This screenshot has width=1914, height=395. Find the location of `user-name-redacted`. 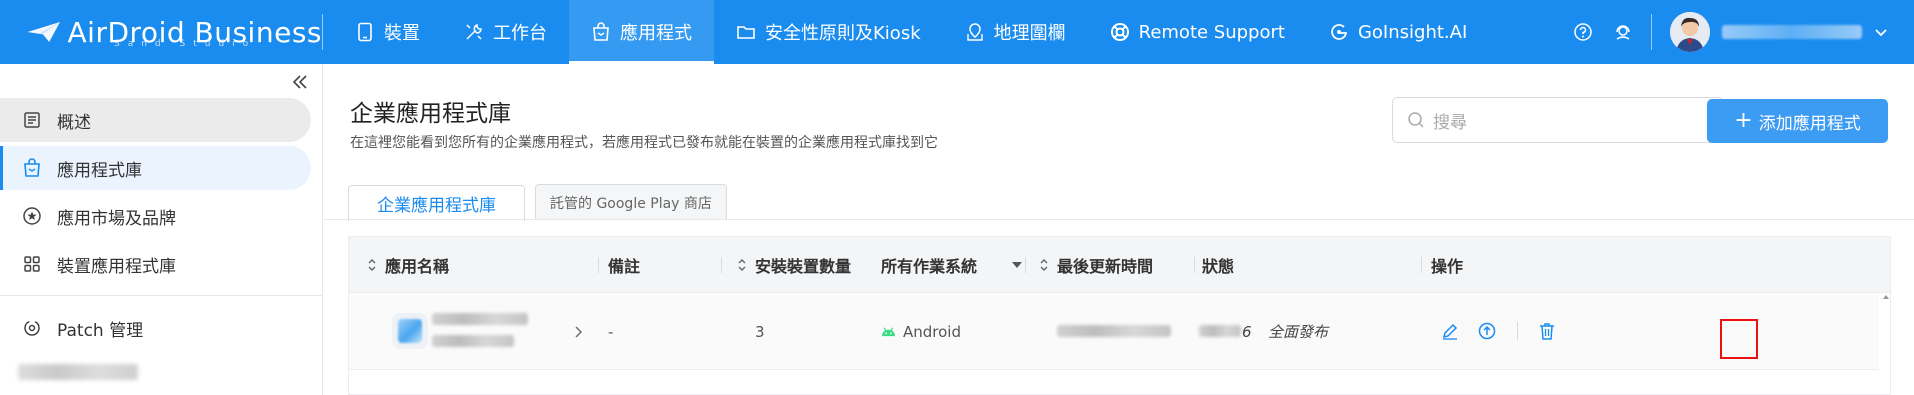

user-name-redacted is located at coordinates (1792, 32).